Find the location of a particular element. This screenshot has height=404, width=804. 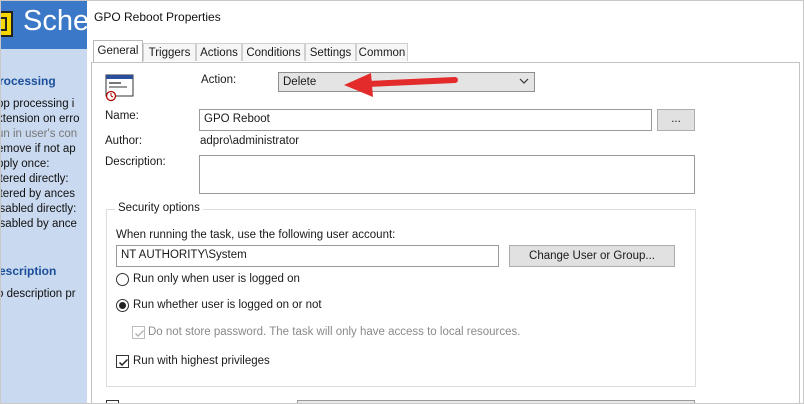

red-arrow-icon is located at coordinates (401, 85).